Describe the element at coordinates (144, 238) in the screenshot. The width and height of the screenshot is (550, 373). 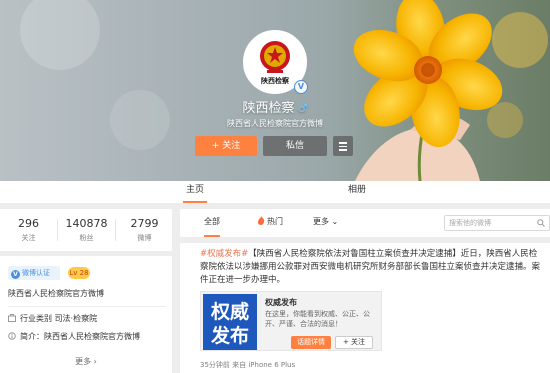
I see `stat-label: 微博` at that location.